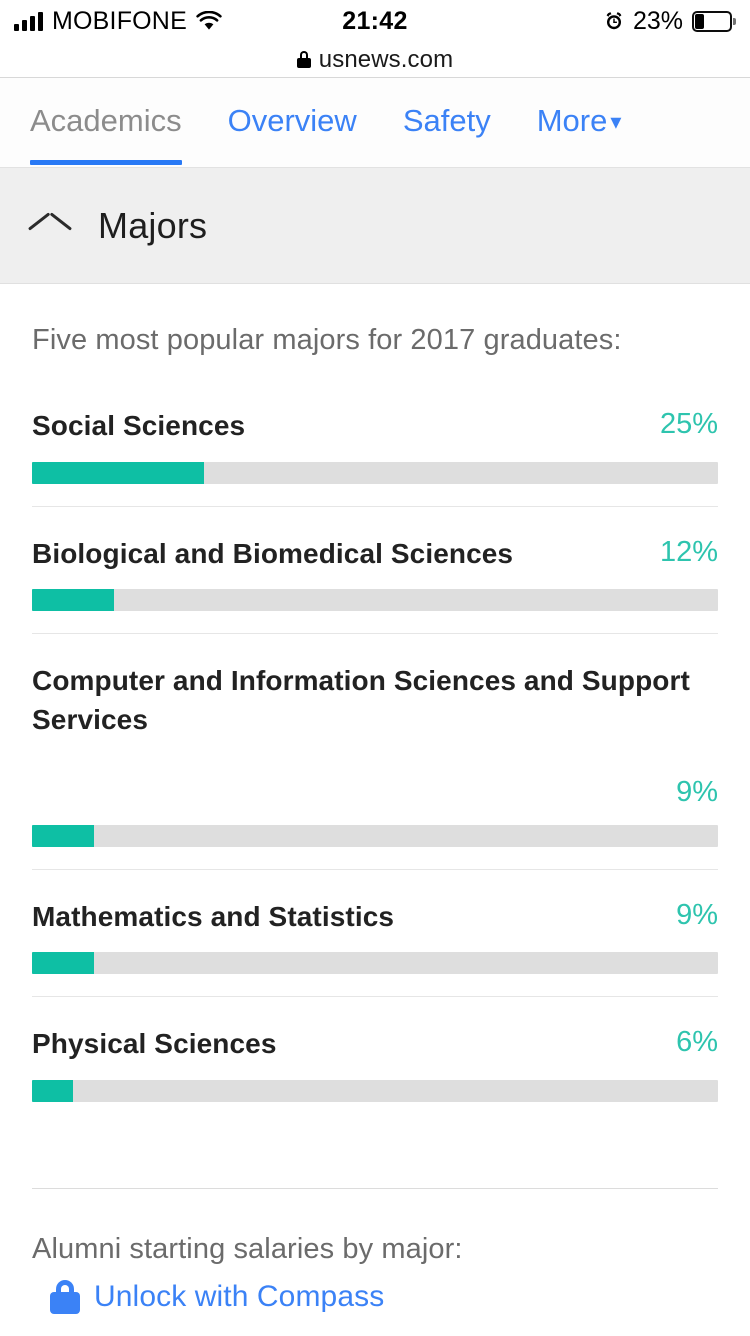  What do you see at coordinates (688, 424) in the screenshot?
I see `major-percent: 25%` at bounding box center [688, 424].